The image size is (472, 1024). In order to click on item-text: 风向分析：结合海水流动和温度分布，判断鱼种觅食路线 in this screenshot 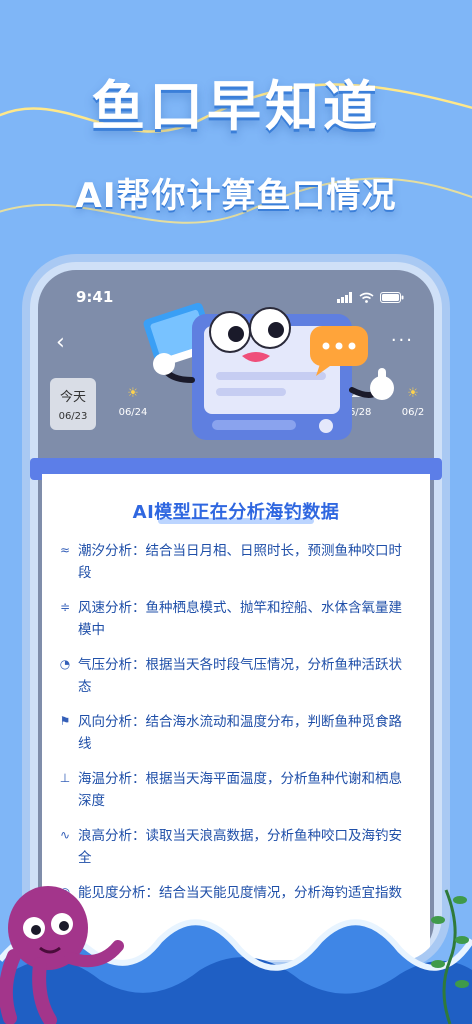, I will do `click(240, 733)`.